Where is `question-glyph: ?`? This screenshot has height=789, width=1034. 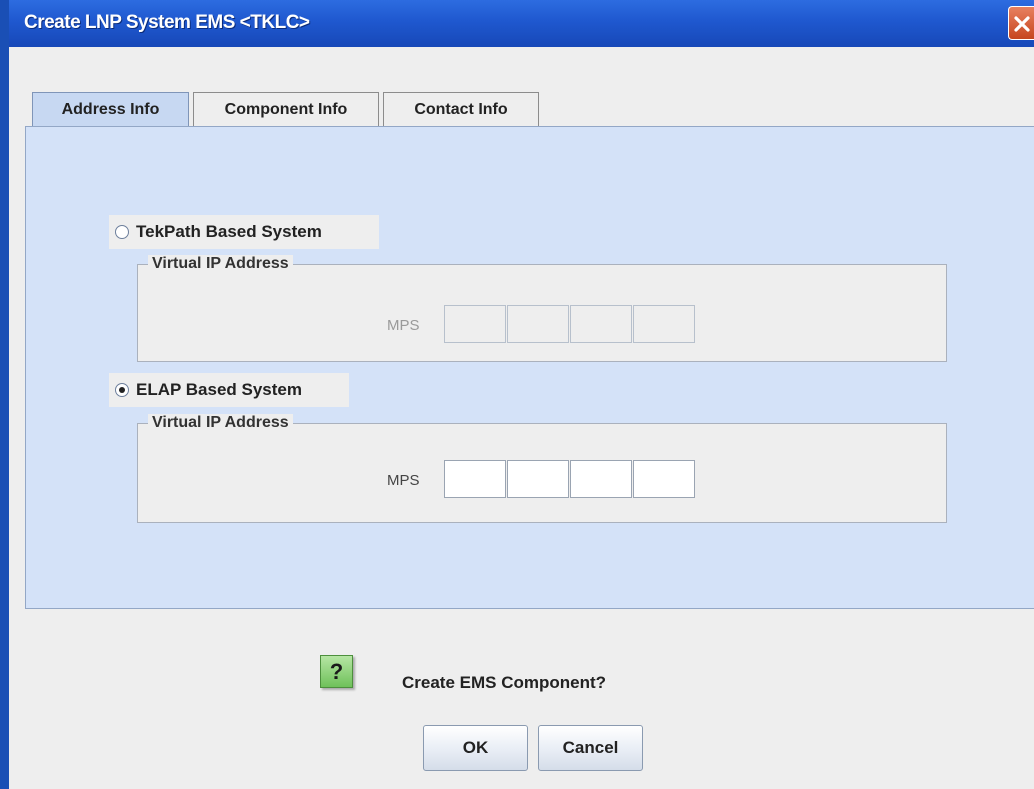 question-glyph: ? is located at coordinates (336, 671).